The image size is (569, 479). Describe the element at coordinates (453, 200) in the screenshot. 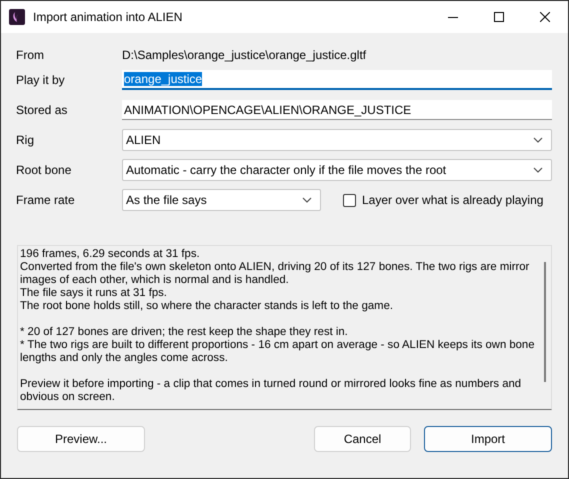

I see `checkbox-label: Layer over what is already playing` at that location.